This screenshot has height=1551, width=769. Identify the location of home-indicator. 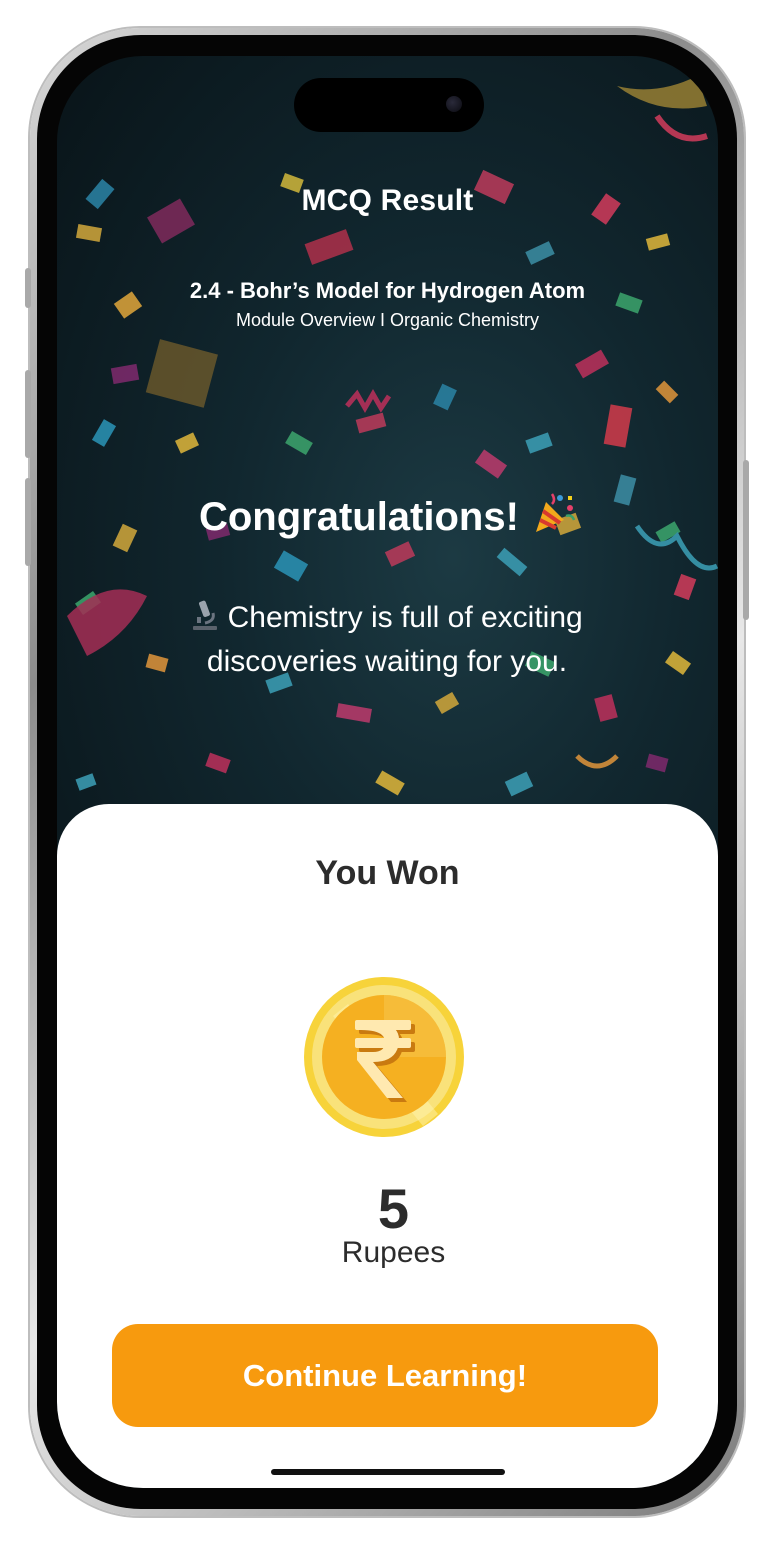
(388, 1472).